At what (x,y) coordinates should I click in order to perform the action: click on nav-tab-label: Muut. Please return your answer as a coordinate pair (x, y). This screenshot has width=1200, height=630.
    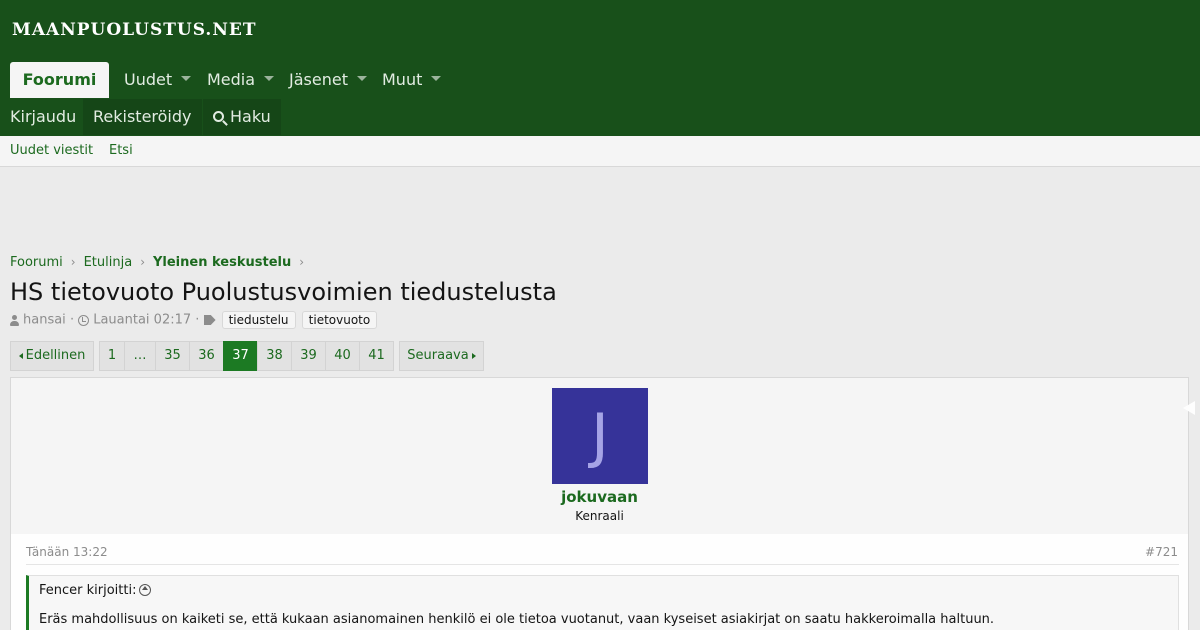
    Looking at the image, I should click on (402, 79).